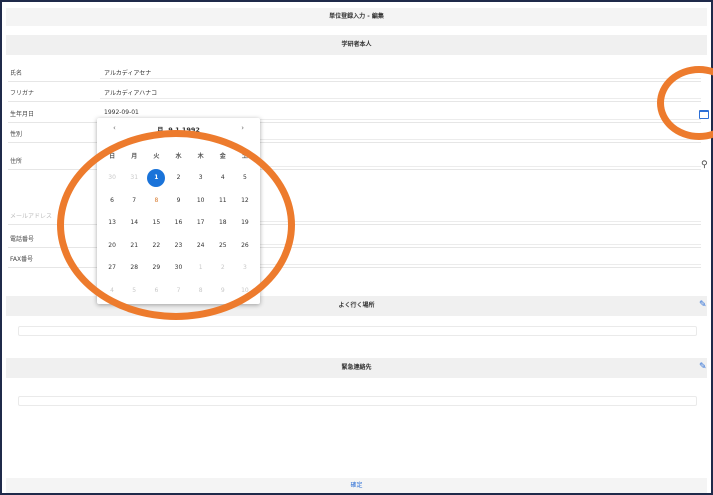 Image resolution: width=713 pixels, height=495 pixels. I want to click on calendar-day: 16, so click(178, 223).